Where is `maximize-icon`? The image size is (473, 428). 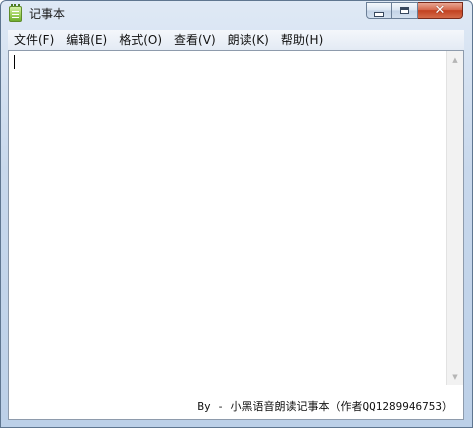
maximize-icon is located at coordinates (404, 10).